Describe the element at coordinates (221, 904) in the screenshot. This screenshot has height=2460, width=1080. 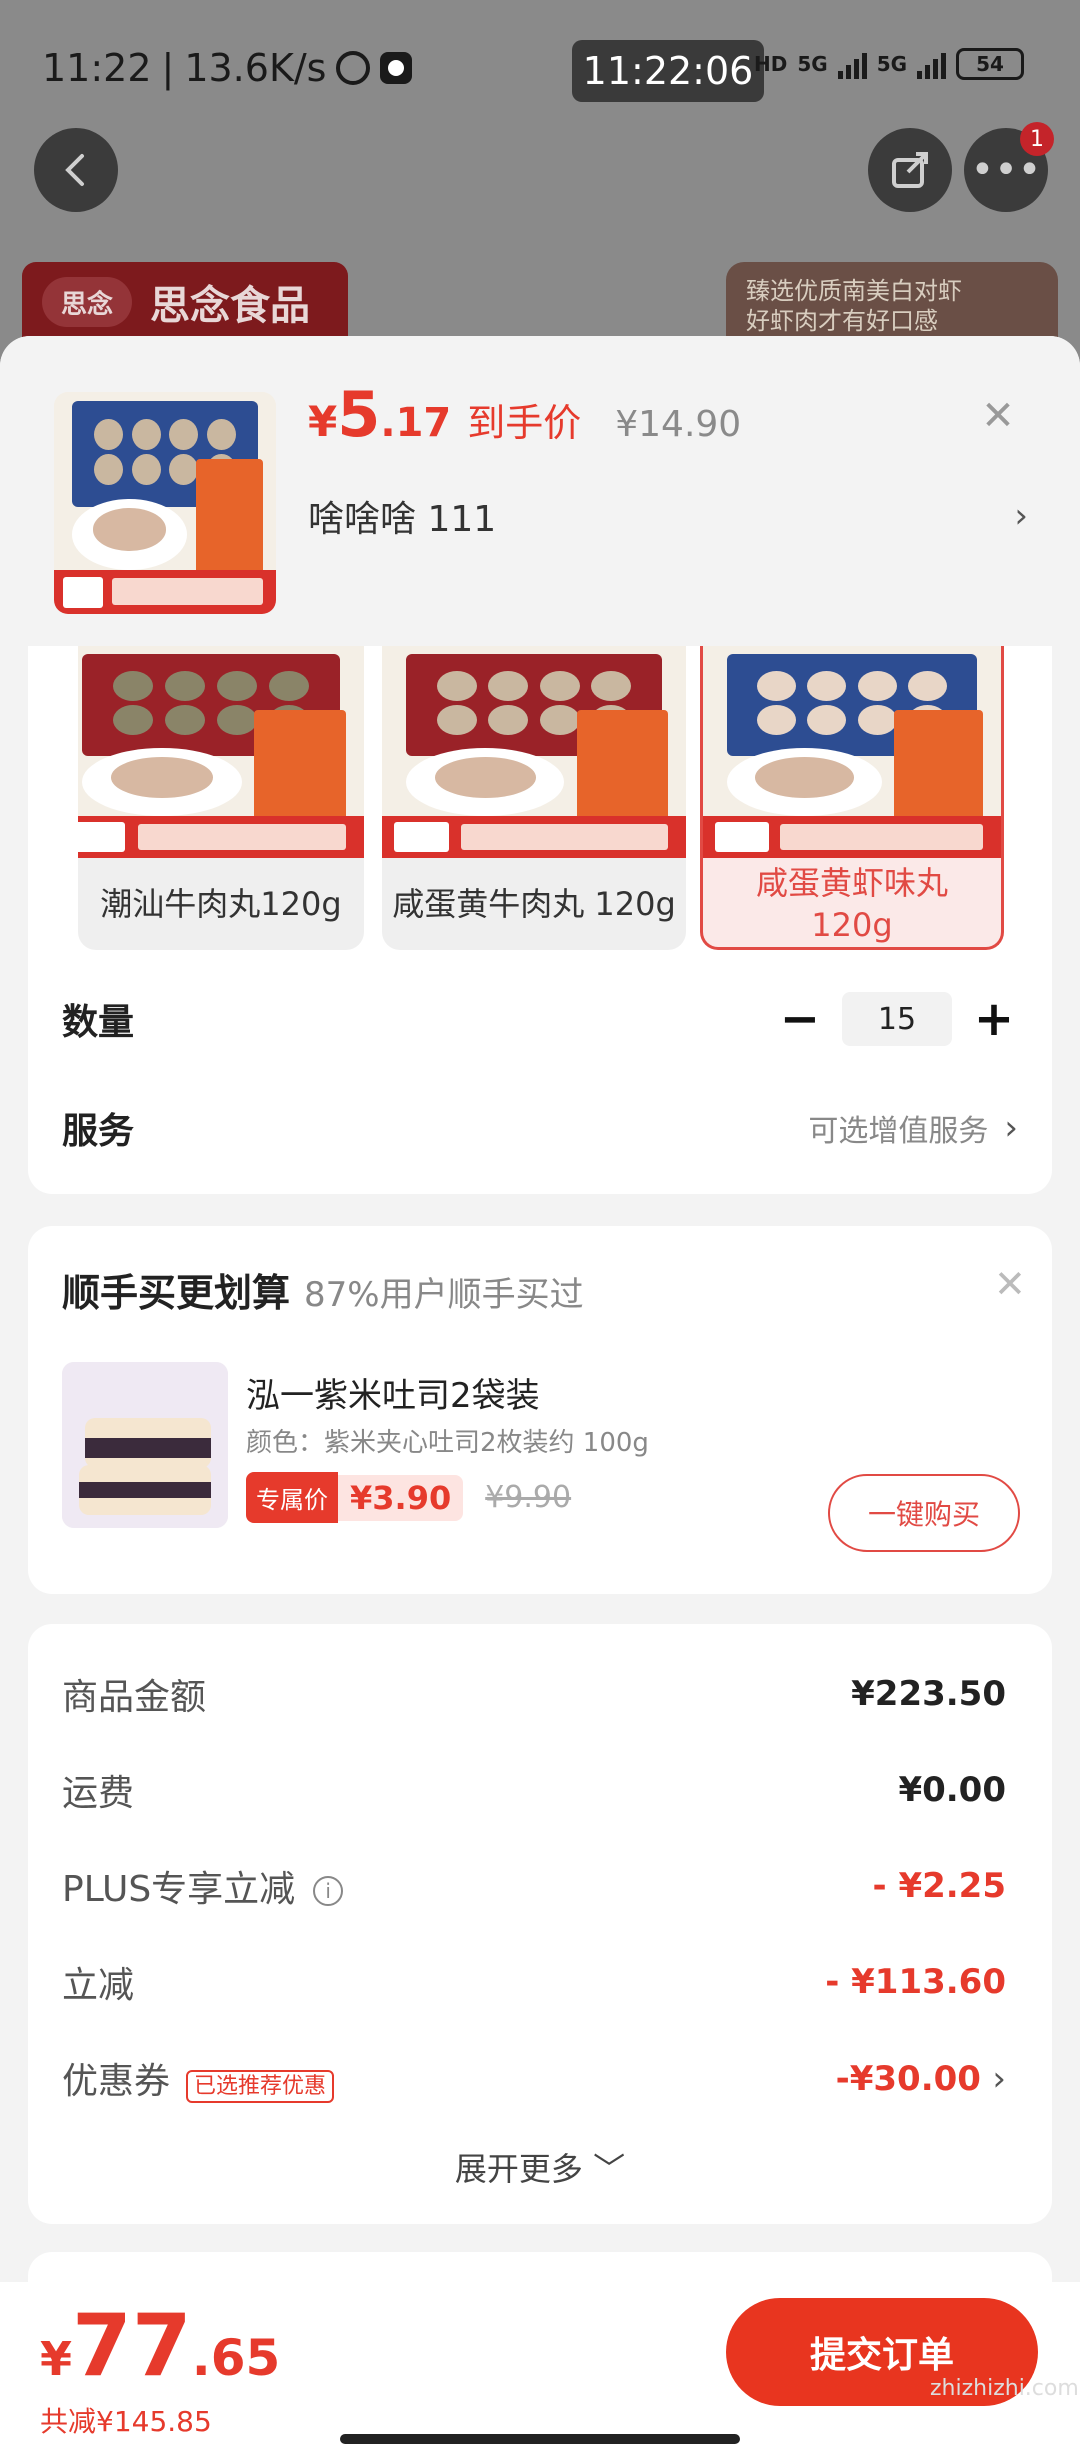
I see `option-label: 潮汕牛肉丸120g` at that location.